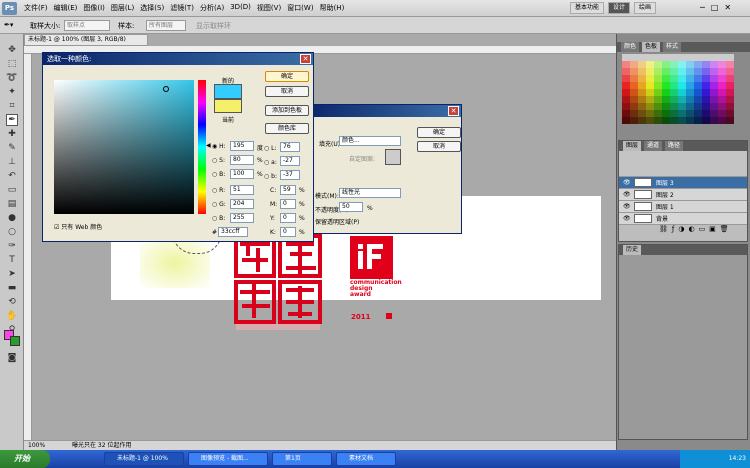 This screenshot has height=468, width=750. I want to click on menu-view: 视图(V), so click(269, 8).